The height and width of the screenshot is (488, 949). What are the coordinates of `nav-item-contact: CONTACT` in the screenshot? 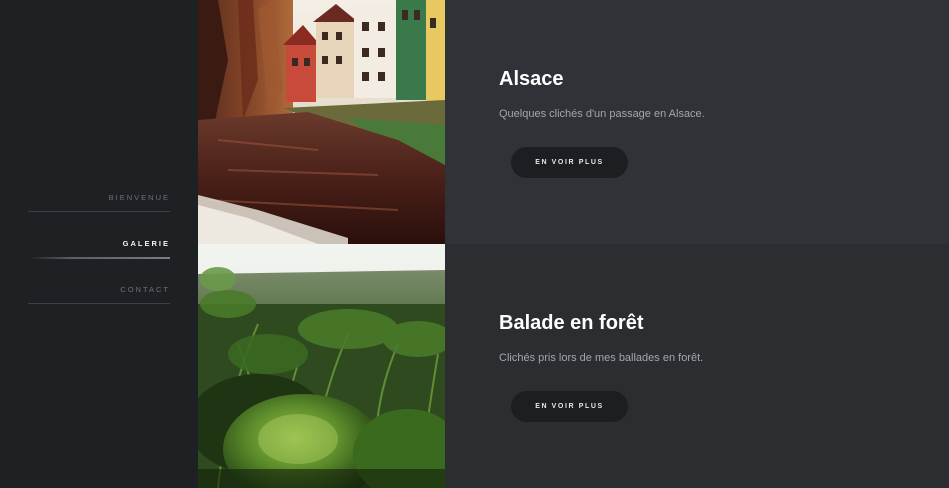 It's located at (99, 300).